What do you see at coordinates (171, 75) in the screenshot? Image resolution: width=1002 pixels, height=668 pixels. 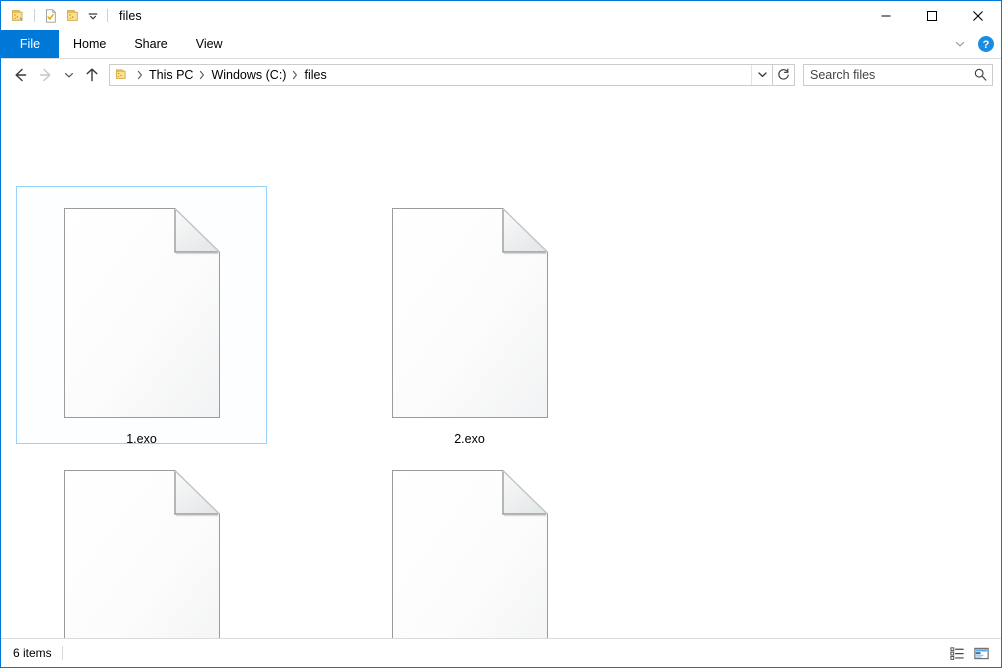 I see `breadcrumb-item-this-pc: This PC` at bounding box center [171, 75].